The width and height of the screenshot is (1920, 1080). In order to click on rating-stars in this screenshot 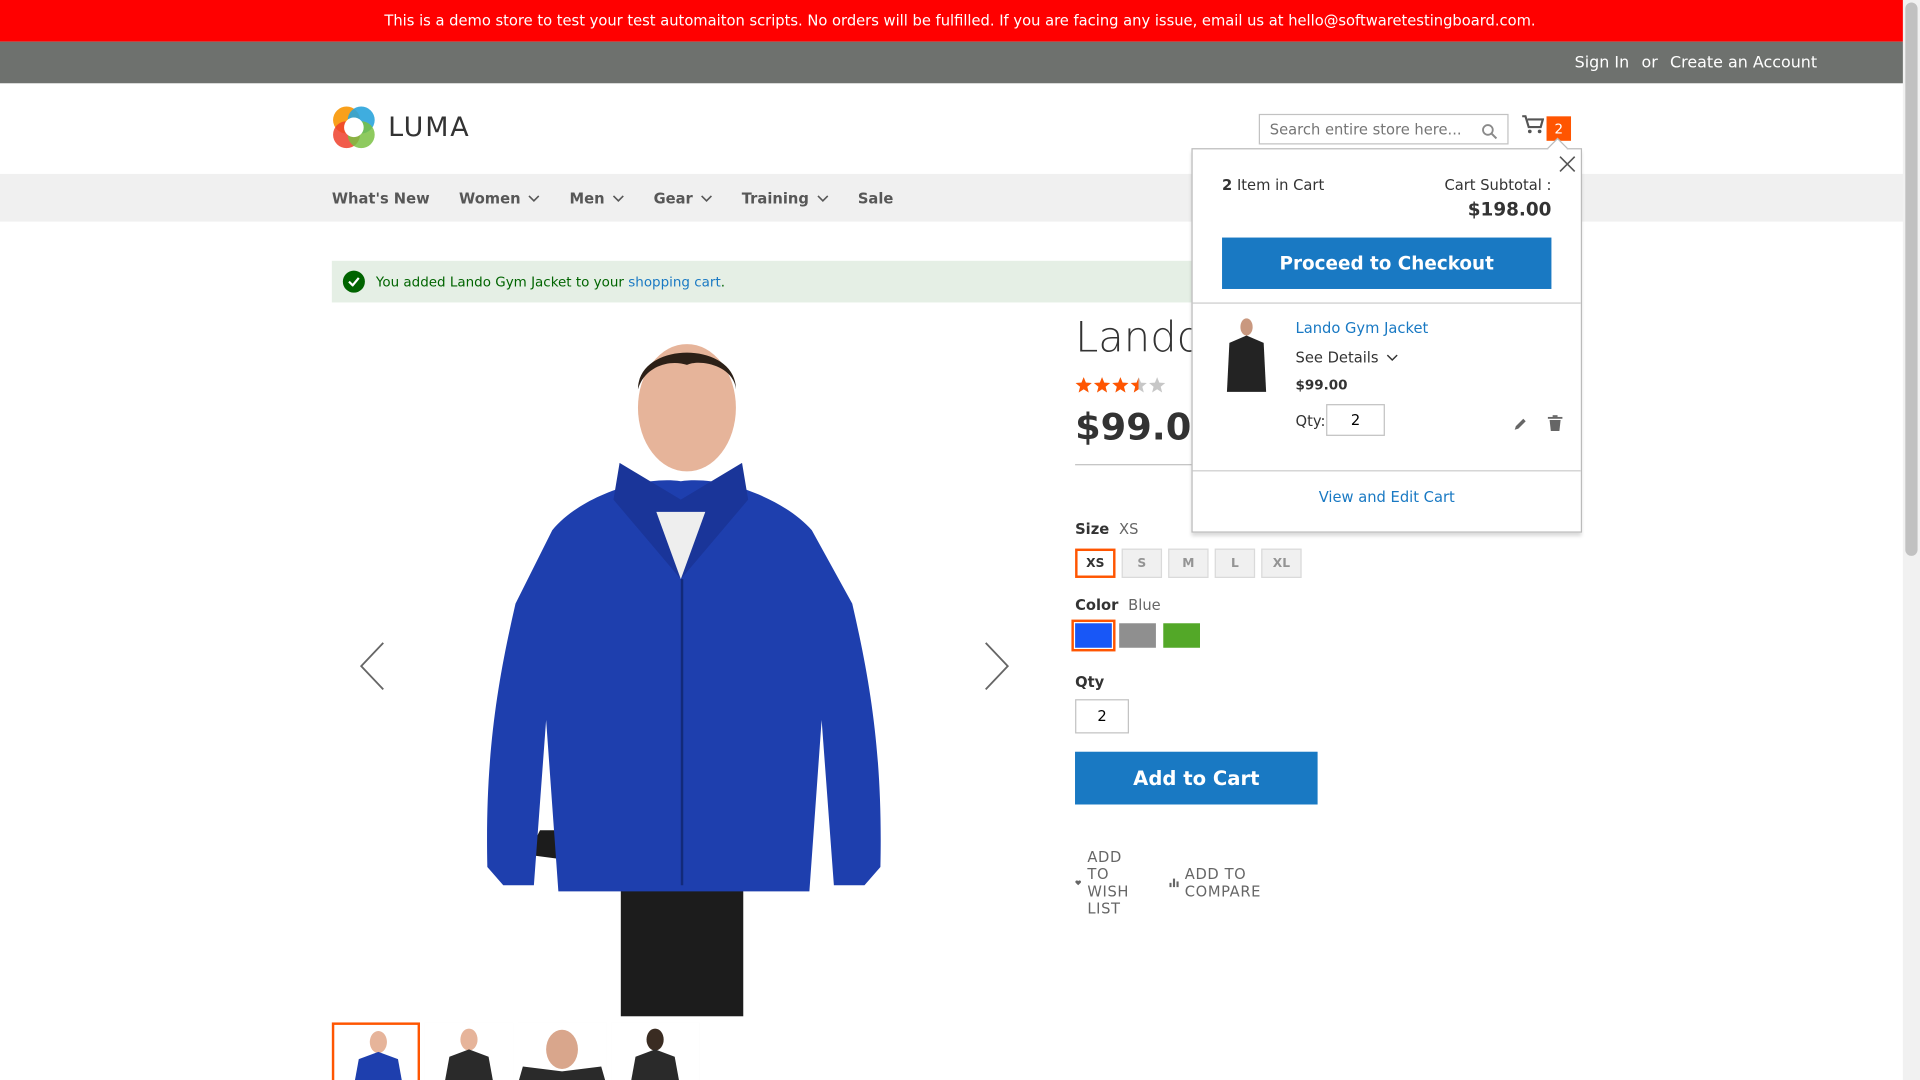, I will do `click(1125, 385)`.